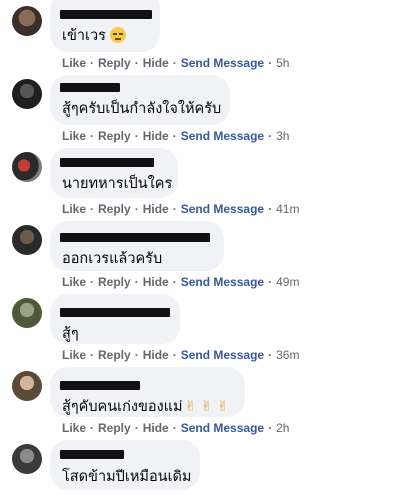 The image size is (419, 495). Describe the element at coordinates (94, 35) in the screenshot. I see `comment-text: เข้าเวร` at that location.